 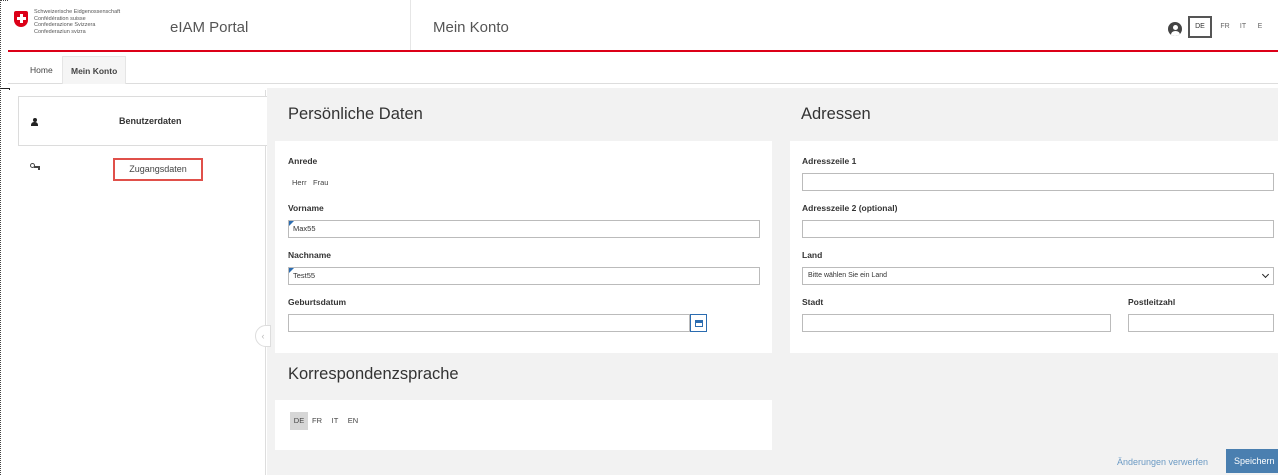 I want to click on calendar-button, so click(x=698, y=323).